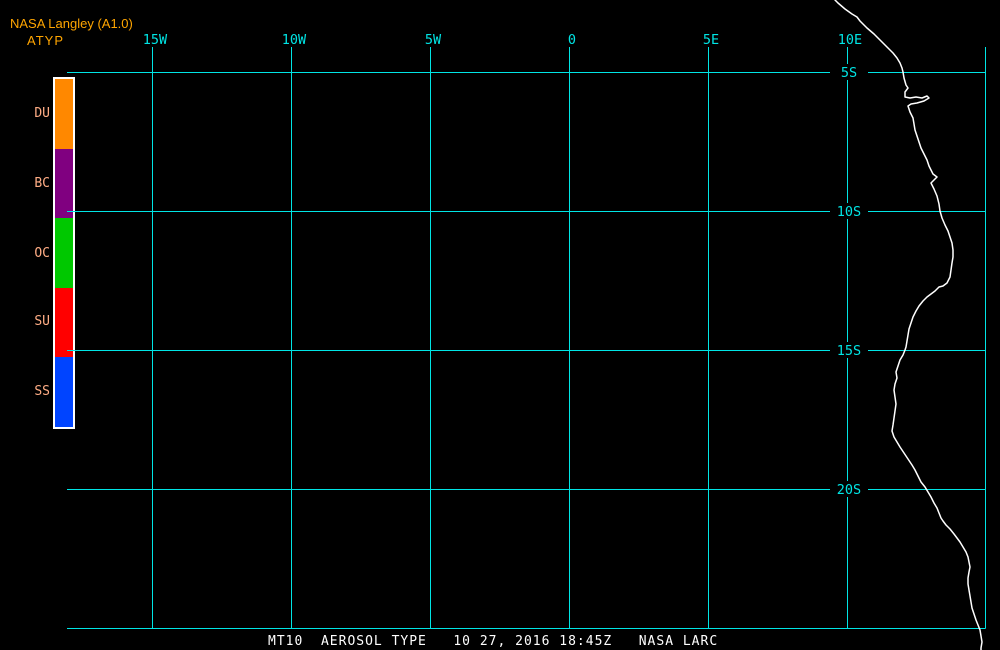 This screenshot has width=1000, height=650. I want to click on lon-tick-label-10W: 10W, so click(294, 40).